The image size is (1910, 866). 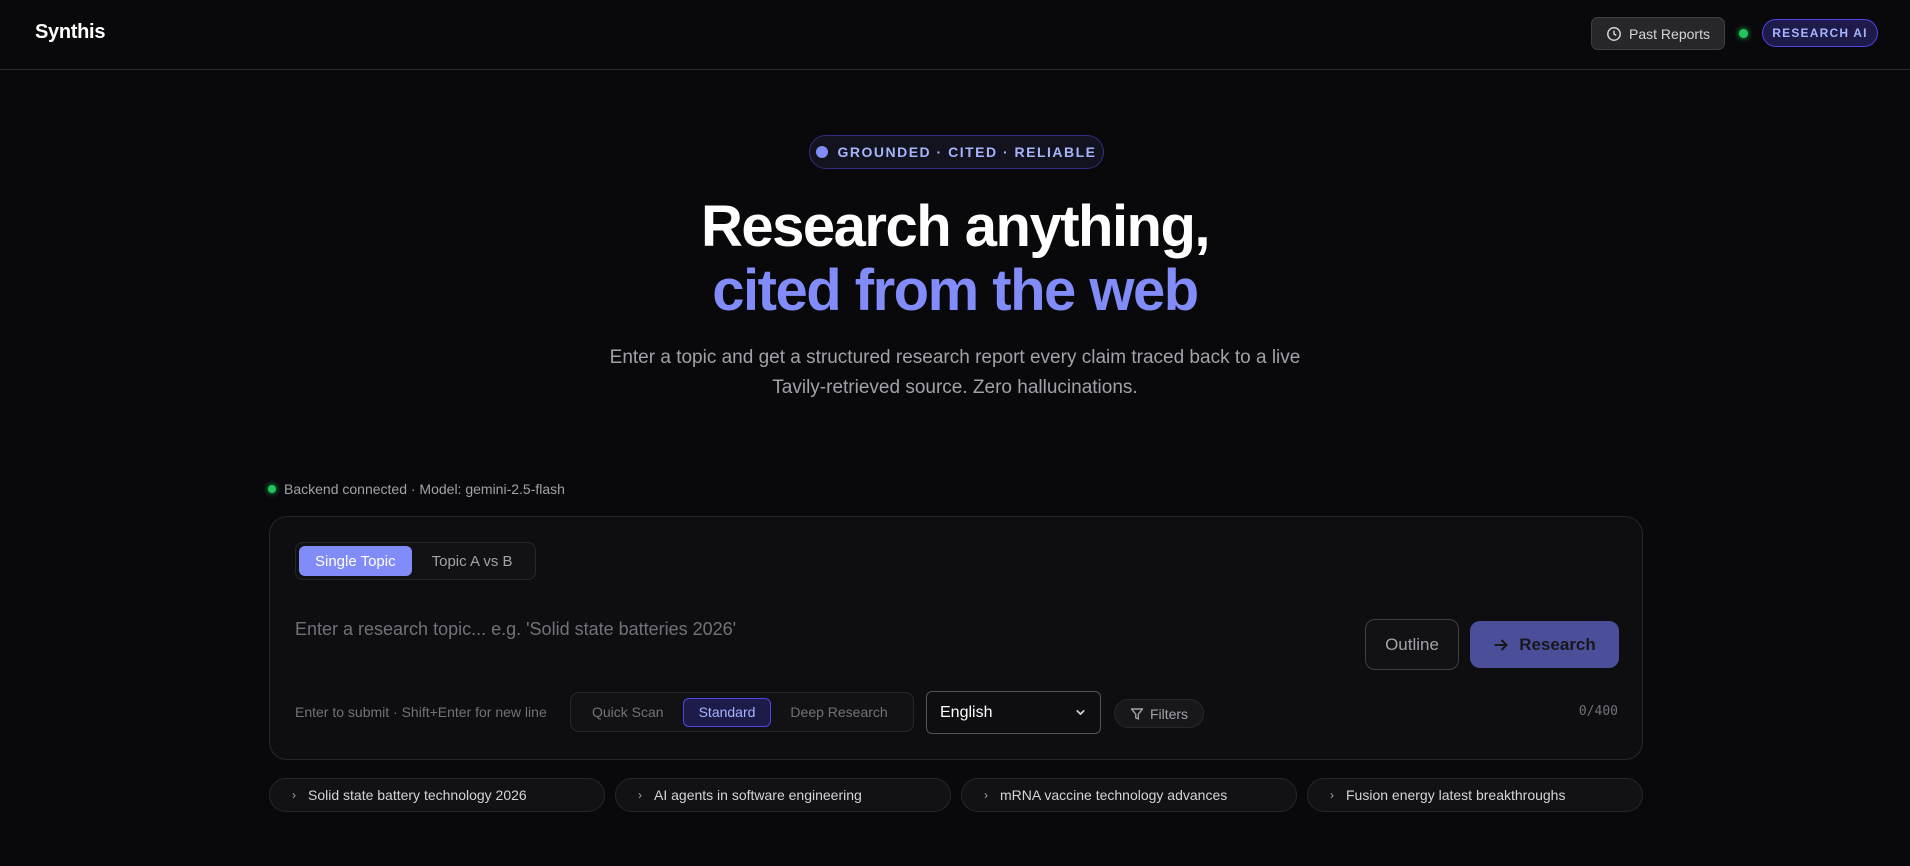 I want to click on mode-toggle: Single Topic Topic A vs B, so click(x=415, y=561).